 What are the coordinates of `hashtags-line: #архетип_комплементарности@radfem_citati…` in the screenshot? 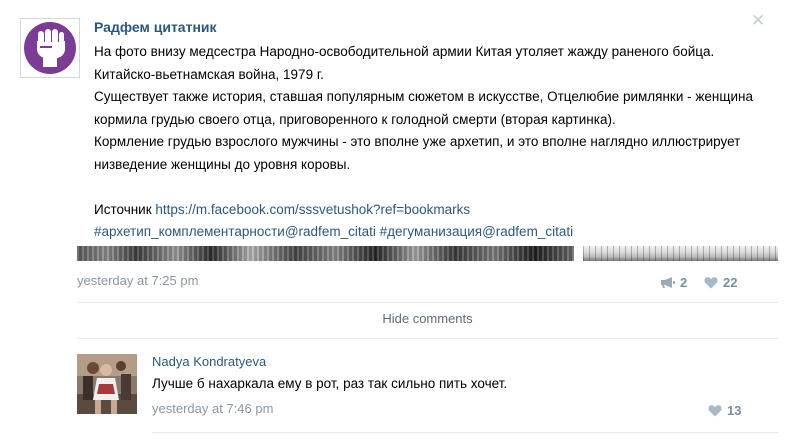 It's located at (434, 232).